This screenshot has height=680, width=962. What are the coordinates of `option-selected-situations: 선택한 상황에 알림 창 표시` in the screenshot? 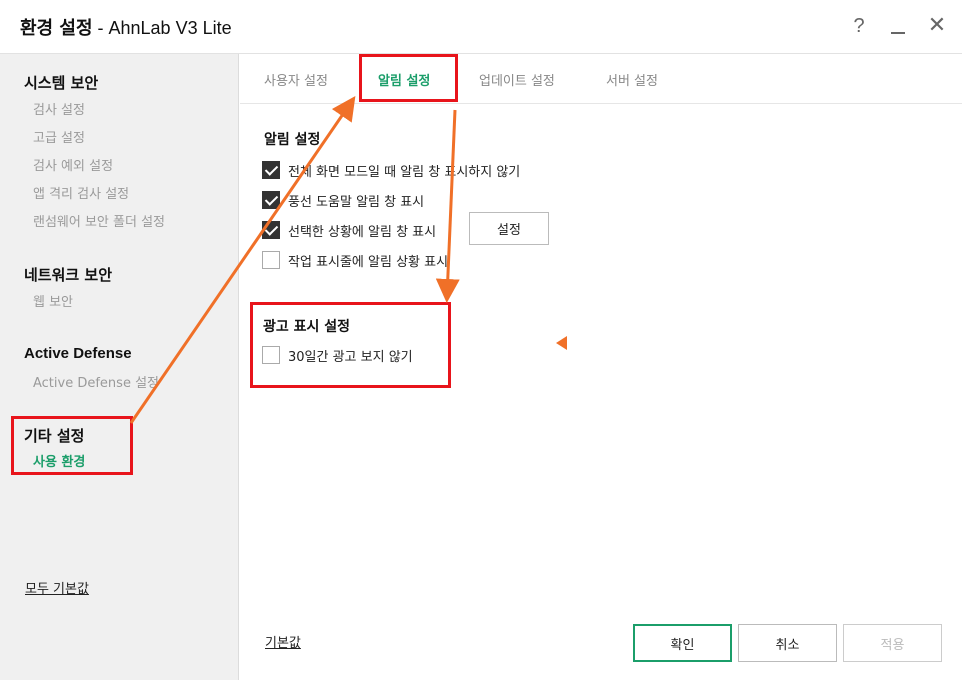 It's located at (349, 230).